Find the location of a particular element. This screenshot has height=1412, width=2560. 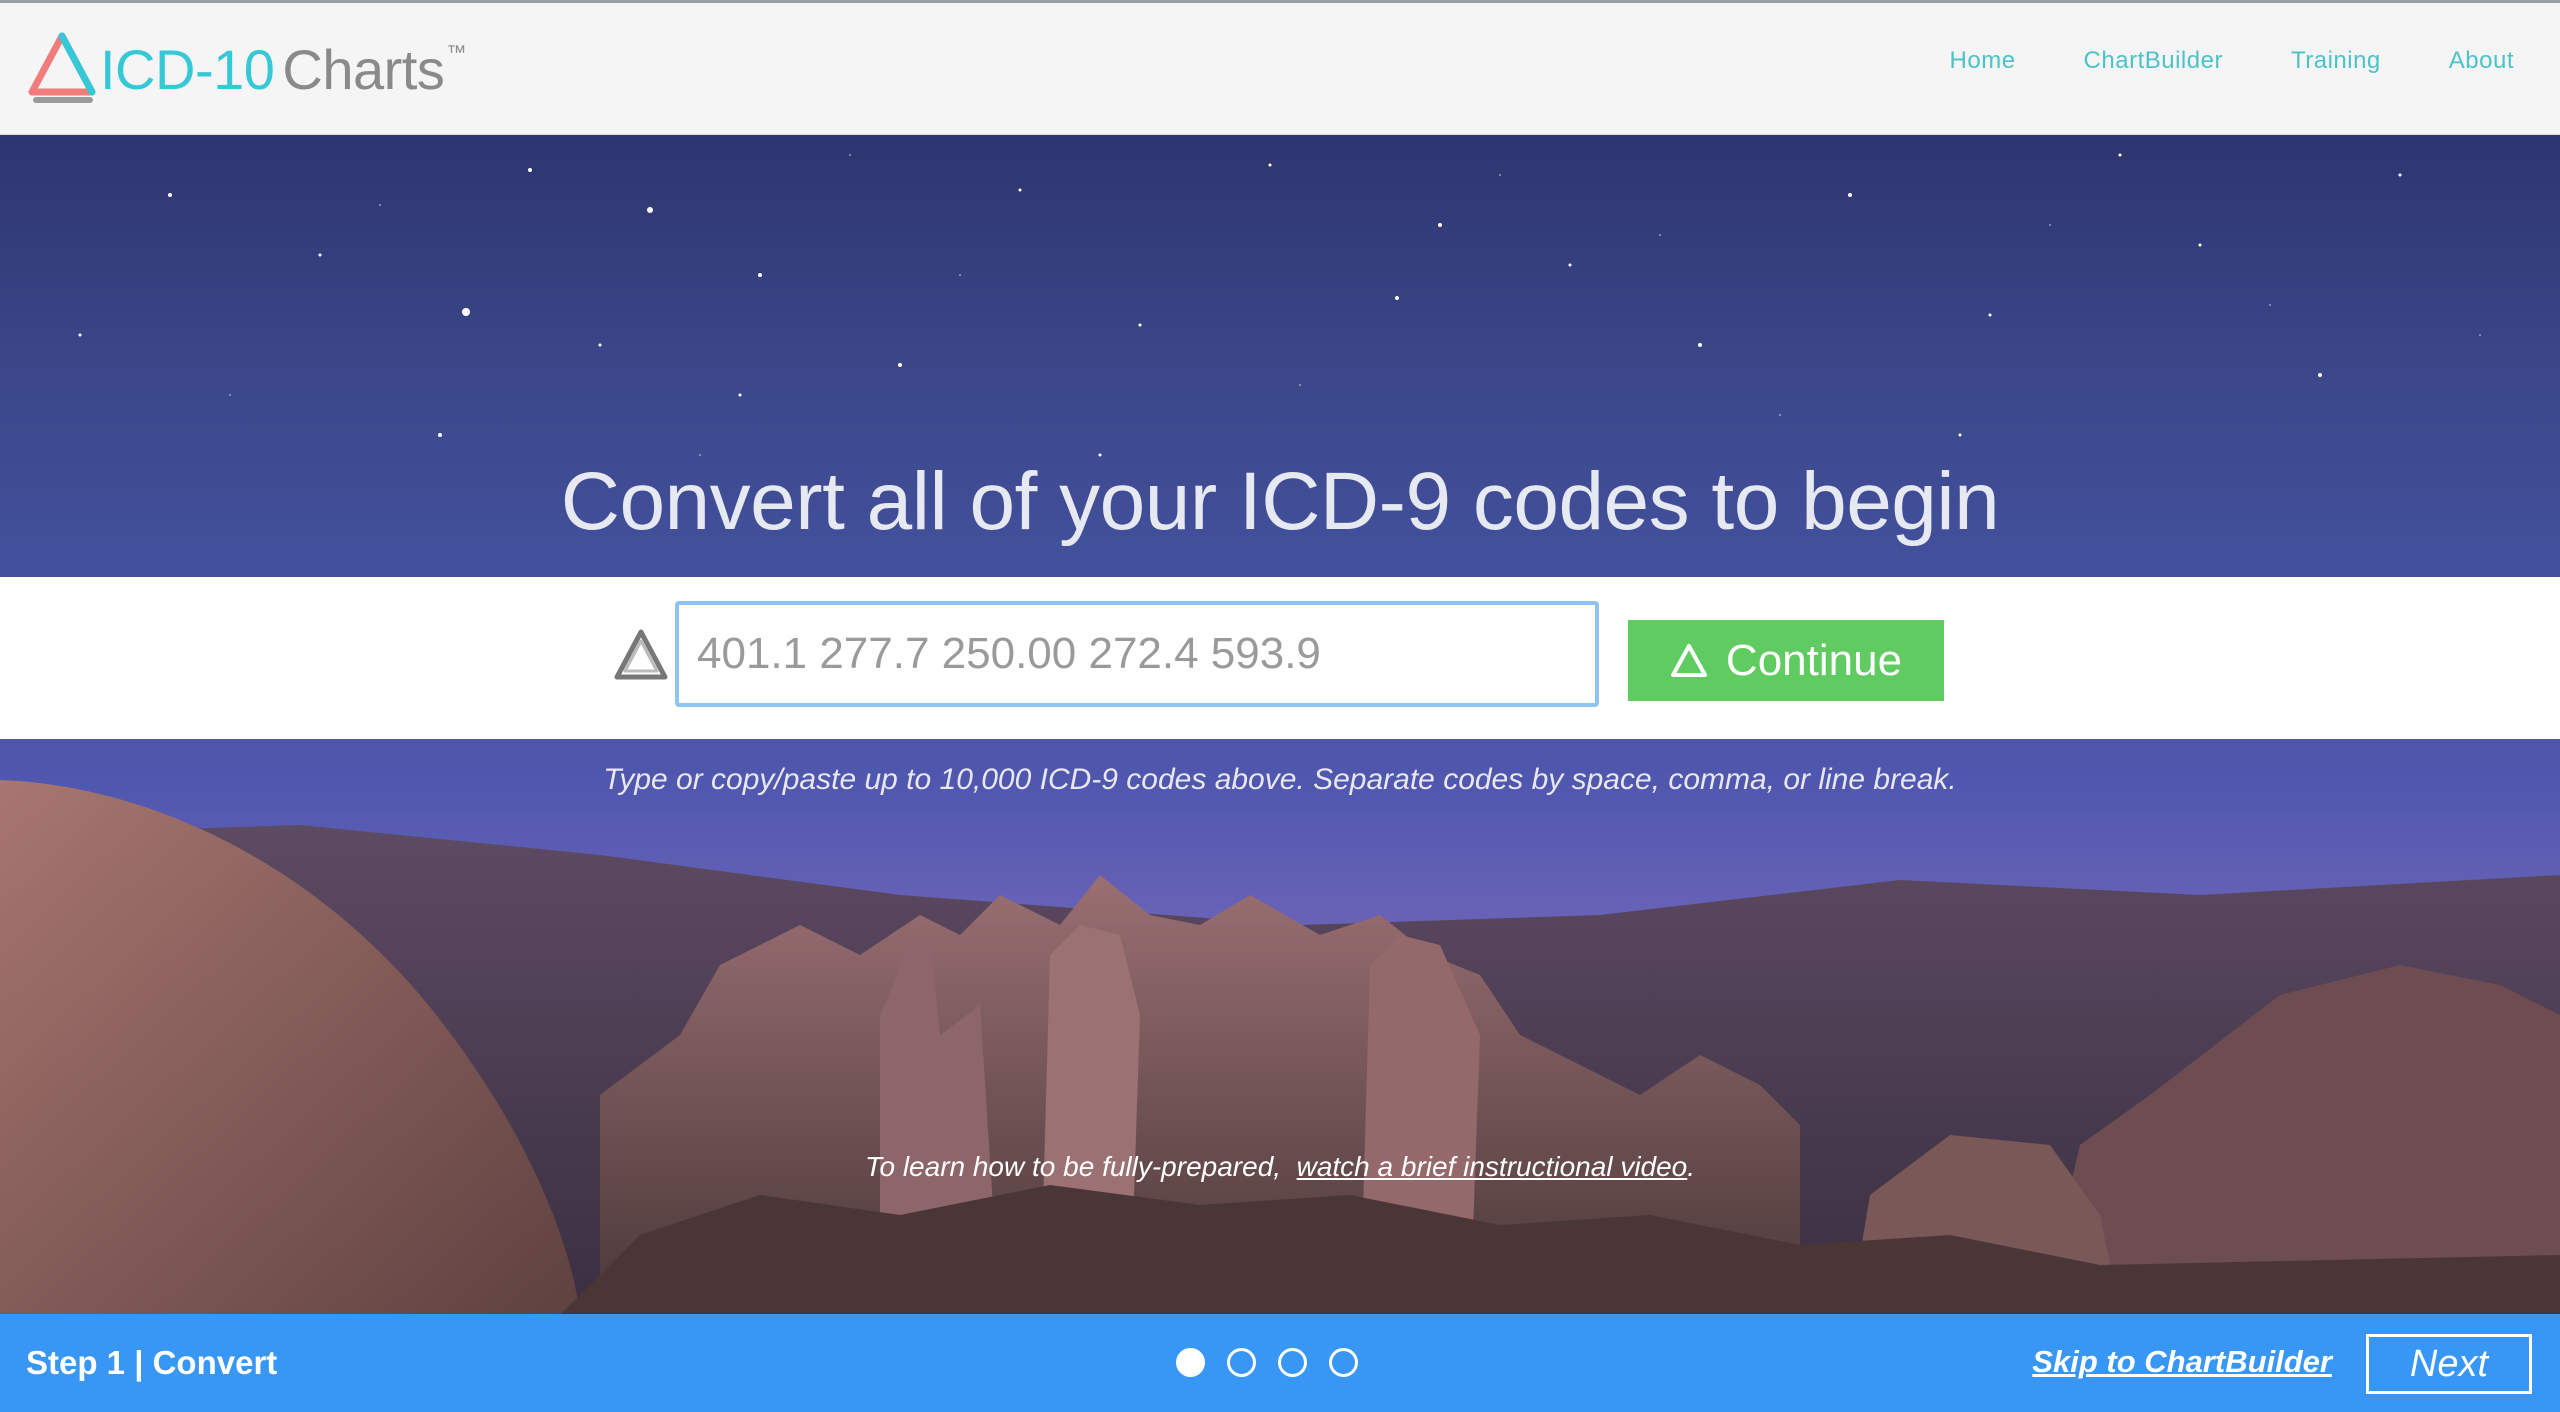

learn-prefix: To learn how to be fully-prepared, is located at coordinates (1073, 1166).